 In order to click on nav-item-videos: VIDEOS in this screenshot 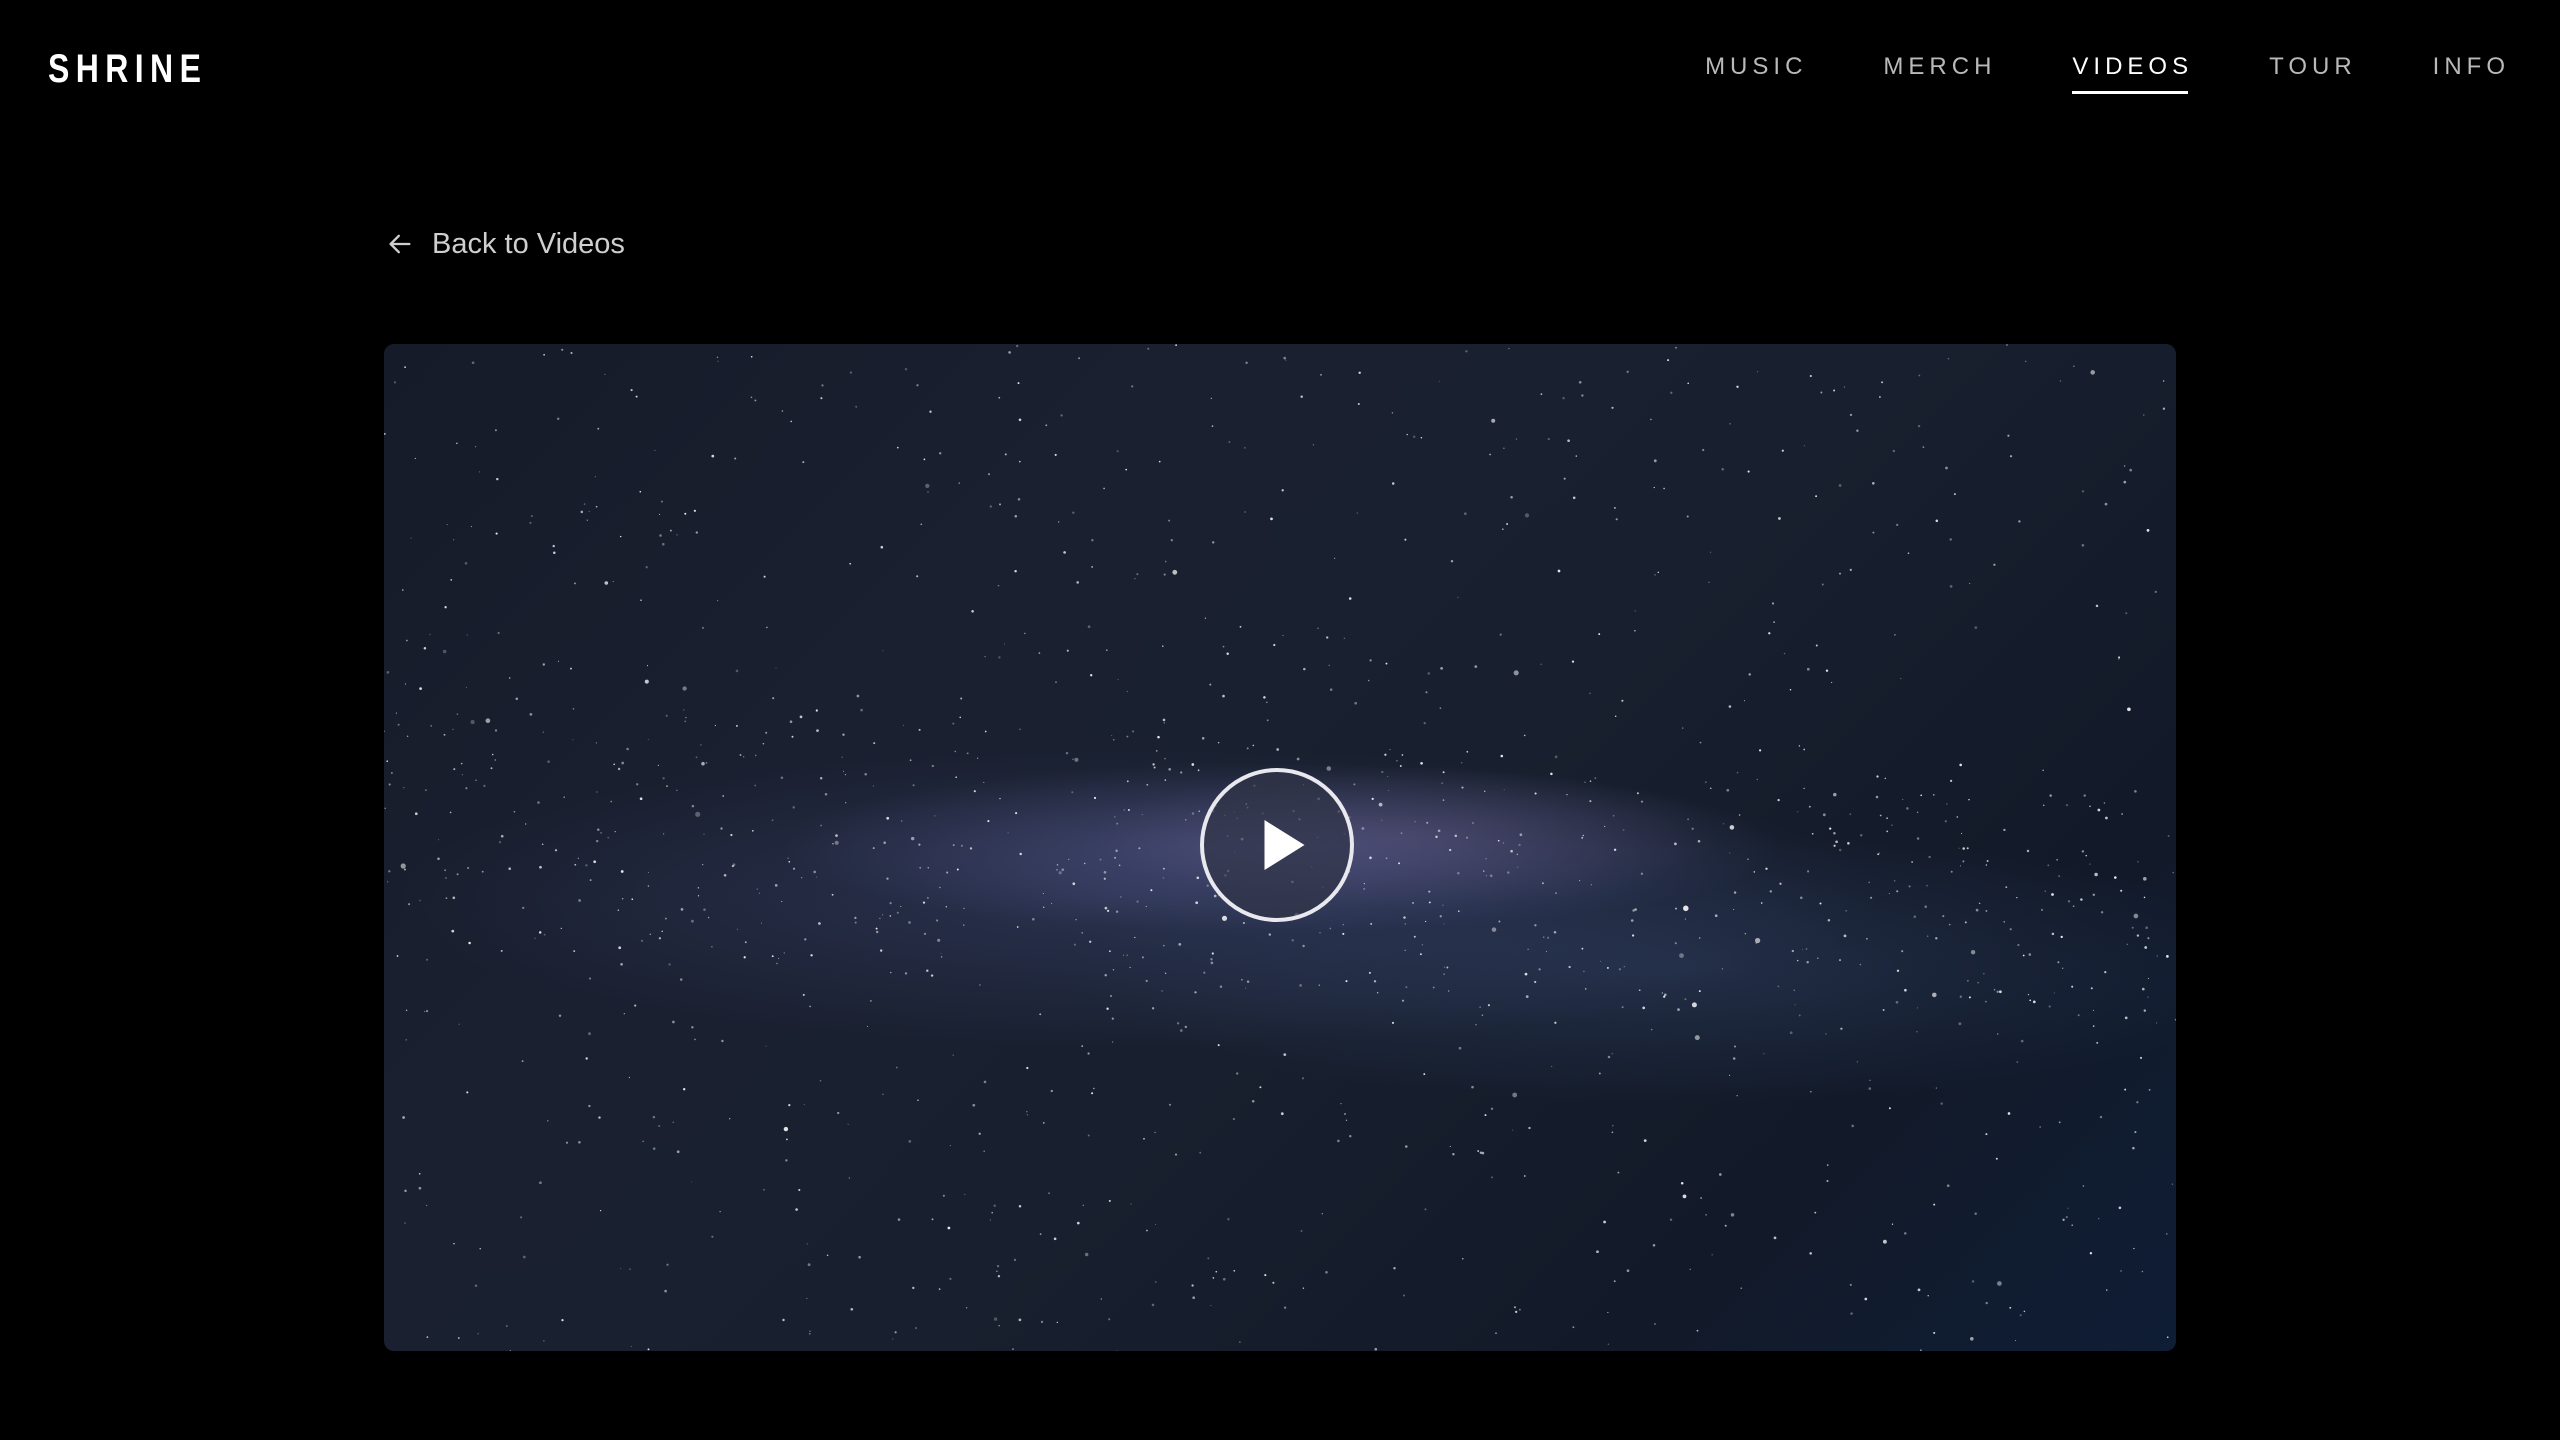, I will do `click(2132, 73)`.